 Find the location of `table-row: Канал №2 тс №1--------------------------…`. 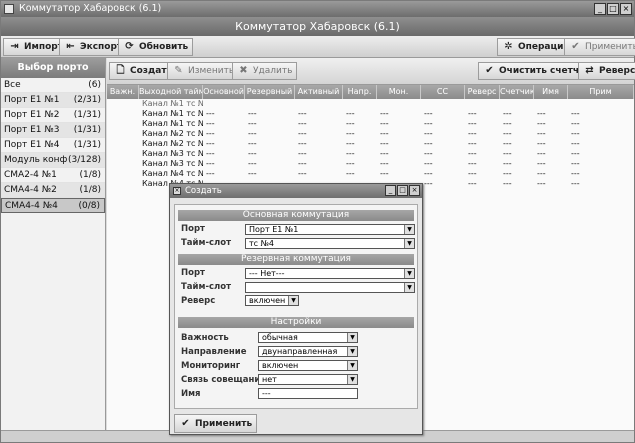

table-row: Канал №2 тс №1--------------------------… is located at coordinates (370, 134).